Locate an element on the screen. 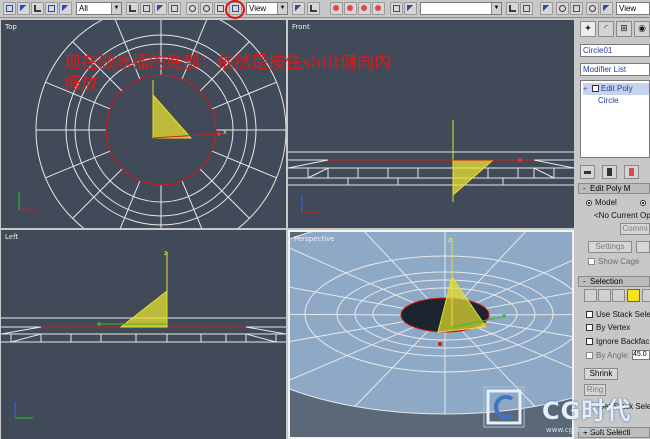 Image resolution: width=650 pixels, height=439 pixels. rollout-title: Edit Poly M is located at coordinates (610, 188).